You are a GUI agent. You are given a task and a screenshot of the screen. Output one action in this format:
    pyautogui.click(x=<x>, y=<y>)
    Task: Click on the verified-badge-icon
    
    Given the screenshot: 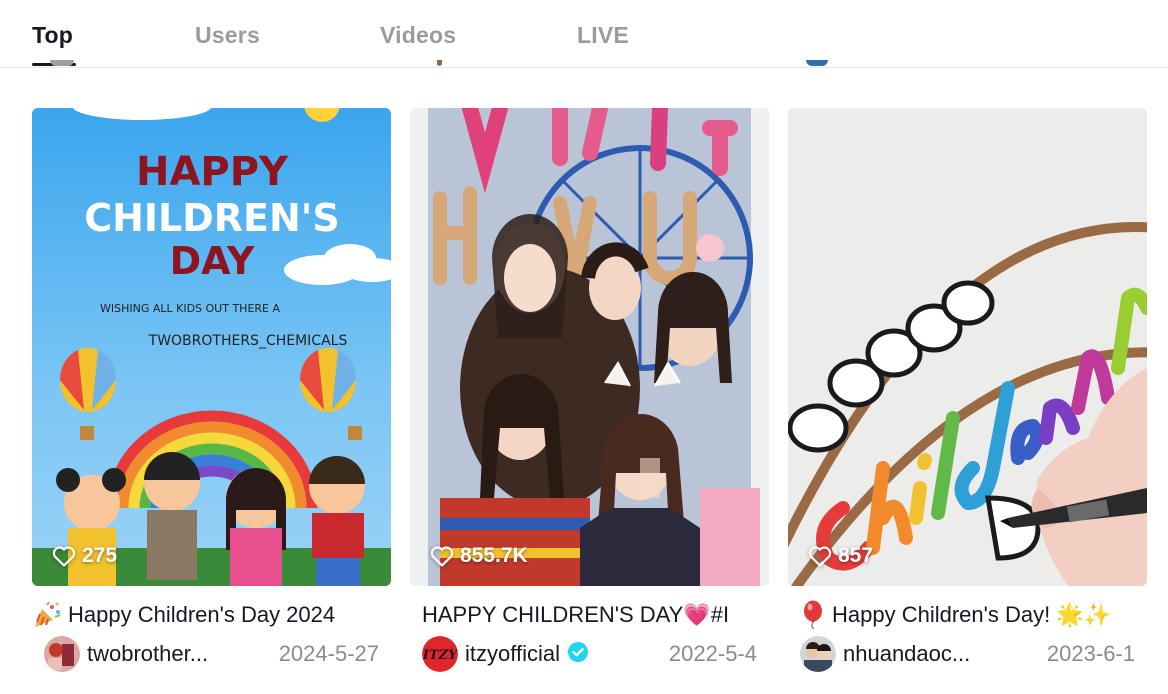 What is the action you would take?
    pyautogui.click(x=578, y=654)
    